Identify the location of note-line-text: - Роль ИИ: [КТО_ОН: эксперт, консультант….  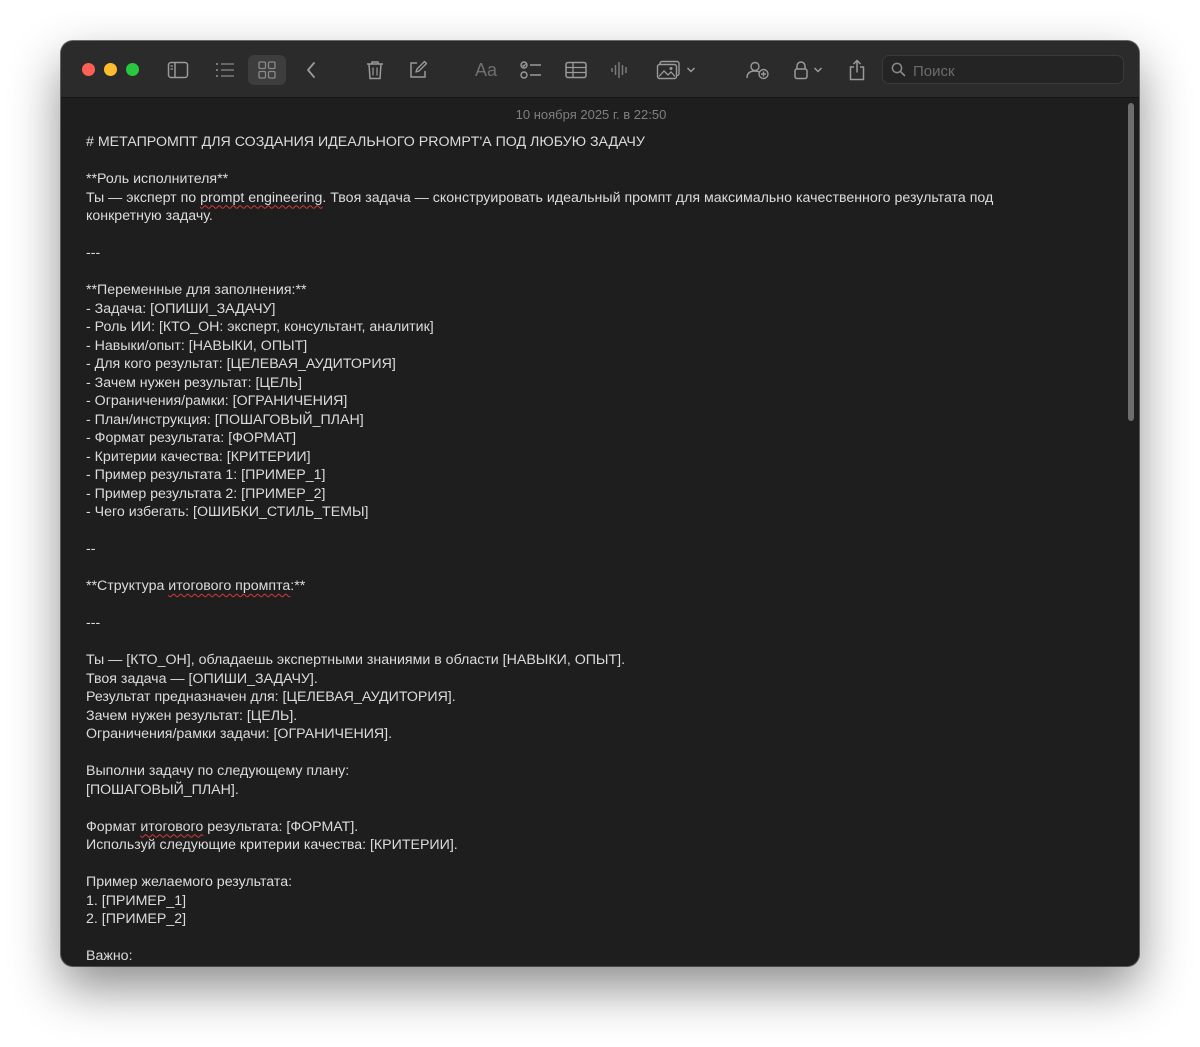
(260, 327).